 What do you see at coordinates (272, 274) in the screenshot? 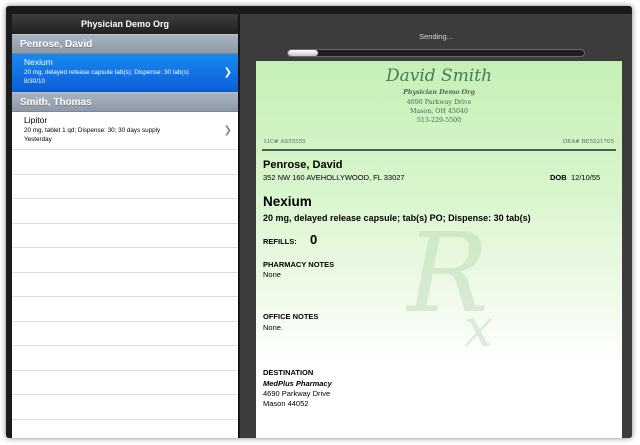
I see `pharmacy-notes-value: None` at bounding box center [272, 274].